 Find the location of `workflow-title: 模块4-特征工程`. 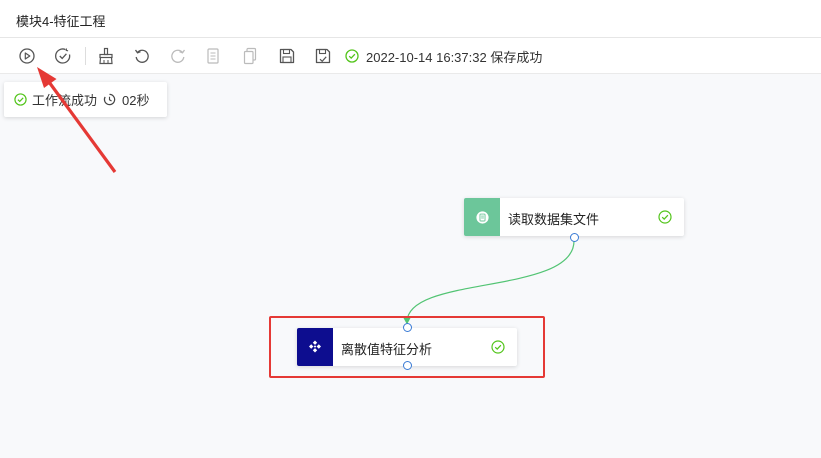

workflow-title: 模块4-特征工程 is located at coordinates (61, 21).